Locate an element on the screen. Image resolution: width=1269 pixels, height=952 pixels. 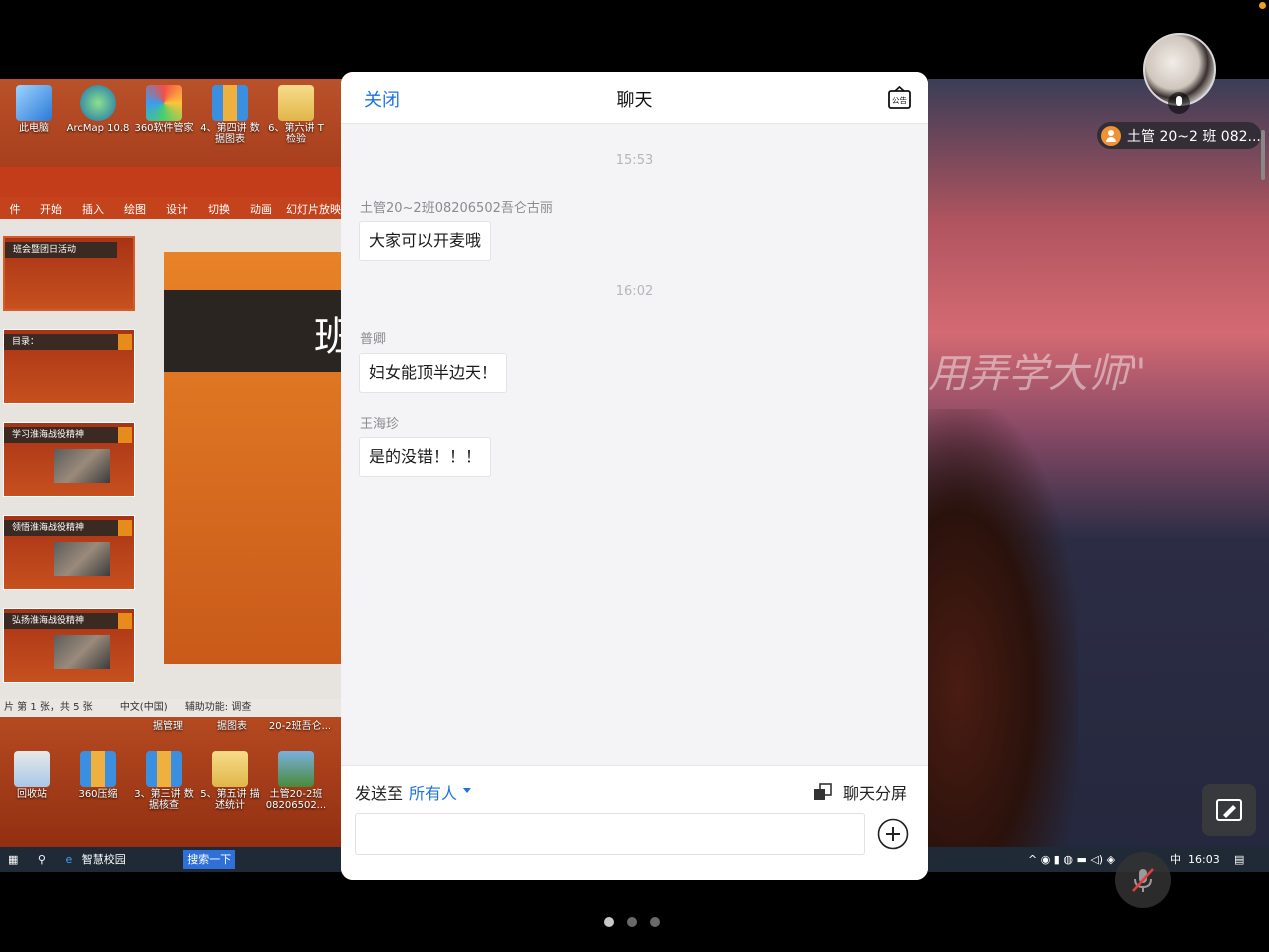
ribbon-tab: 开始 is located at coordinates (51, 209).